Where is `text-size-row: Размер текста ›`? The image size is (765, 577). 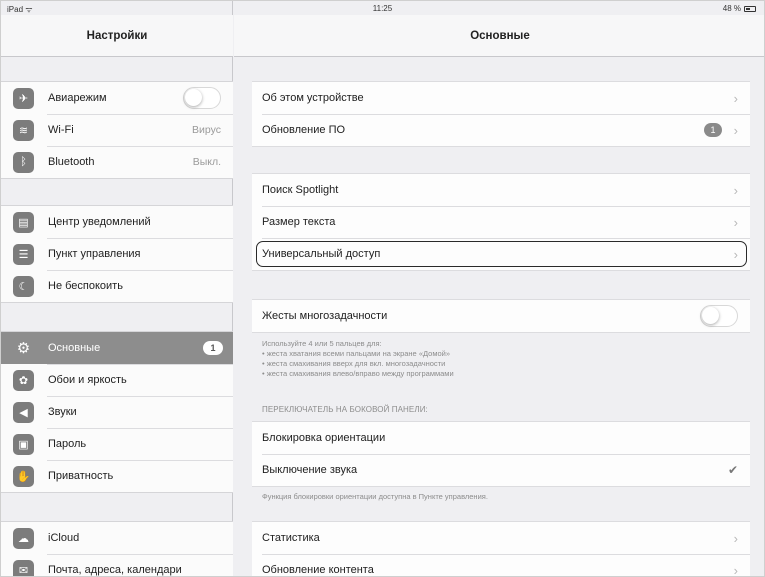
text-size-row: Размер текста › is located at coordinates (501, 222).